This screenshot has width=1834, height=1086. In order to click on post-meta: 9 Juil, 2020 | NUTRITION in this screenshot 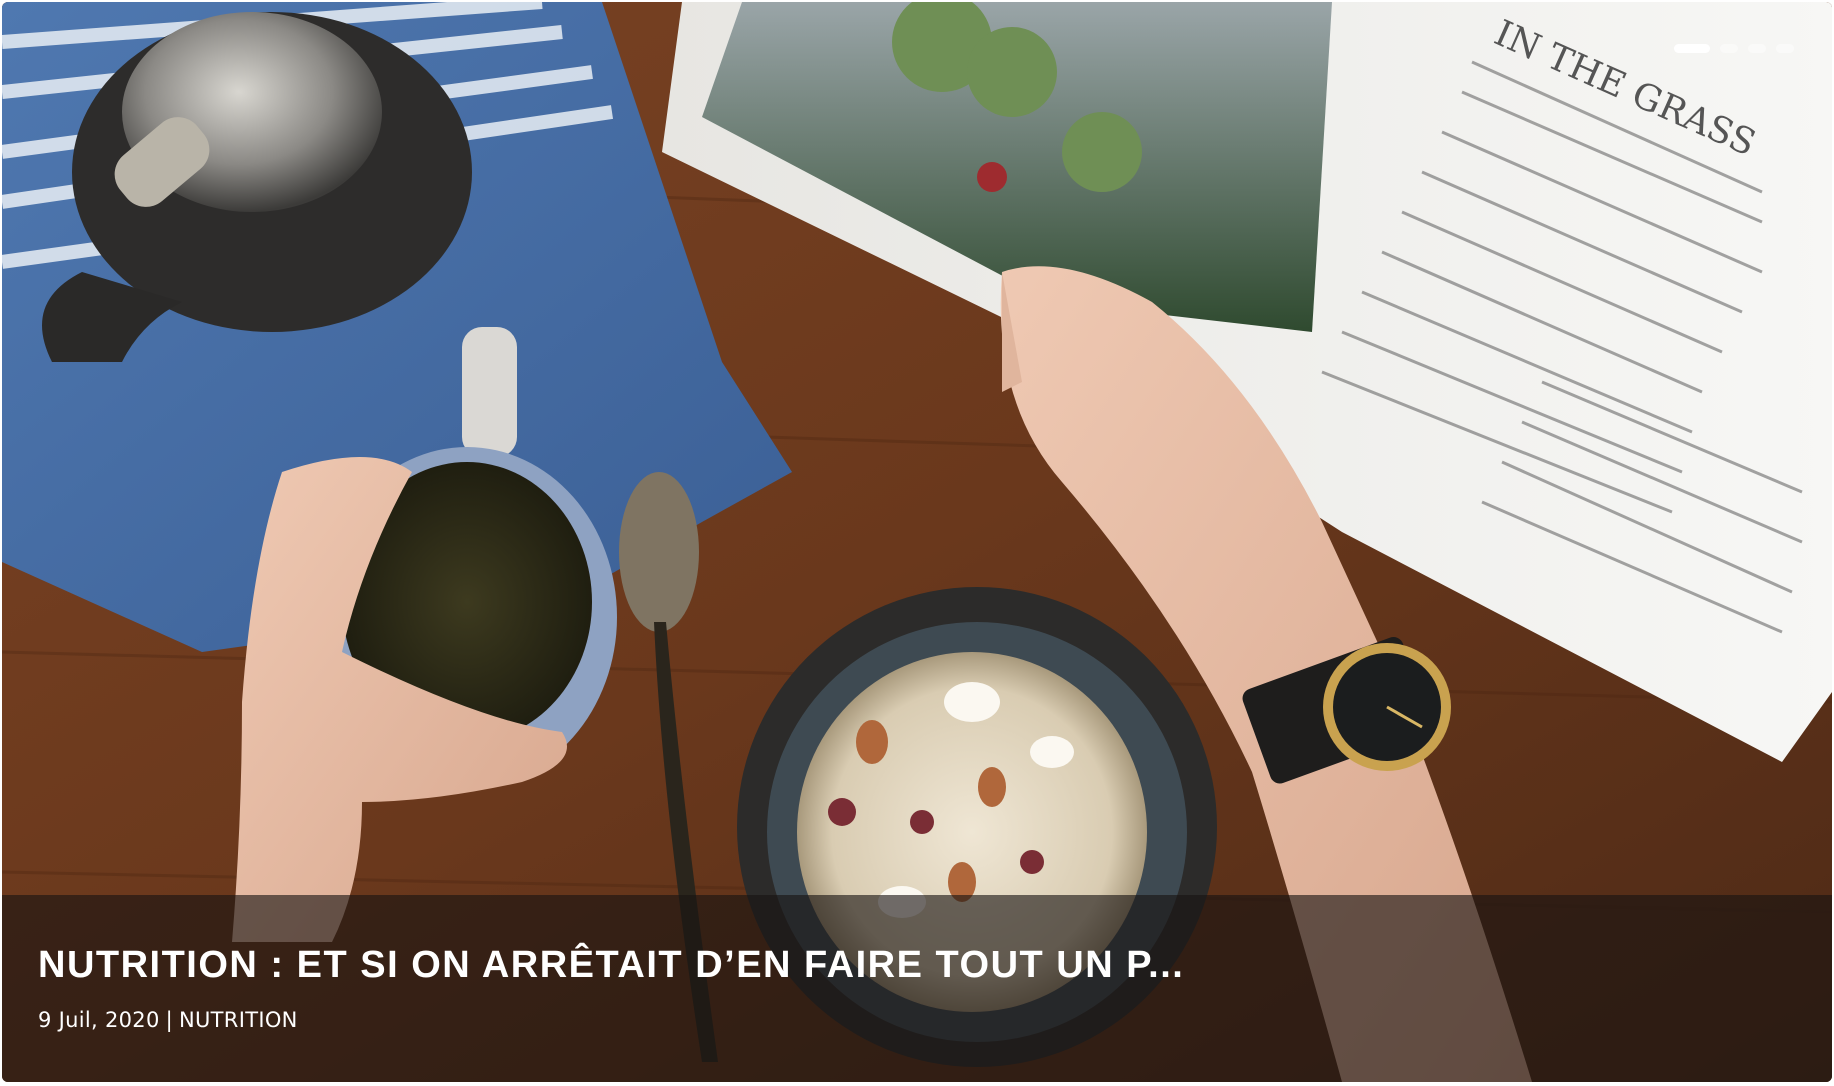, I will do `click(168, 1020)`.